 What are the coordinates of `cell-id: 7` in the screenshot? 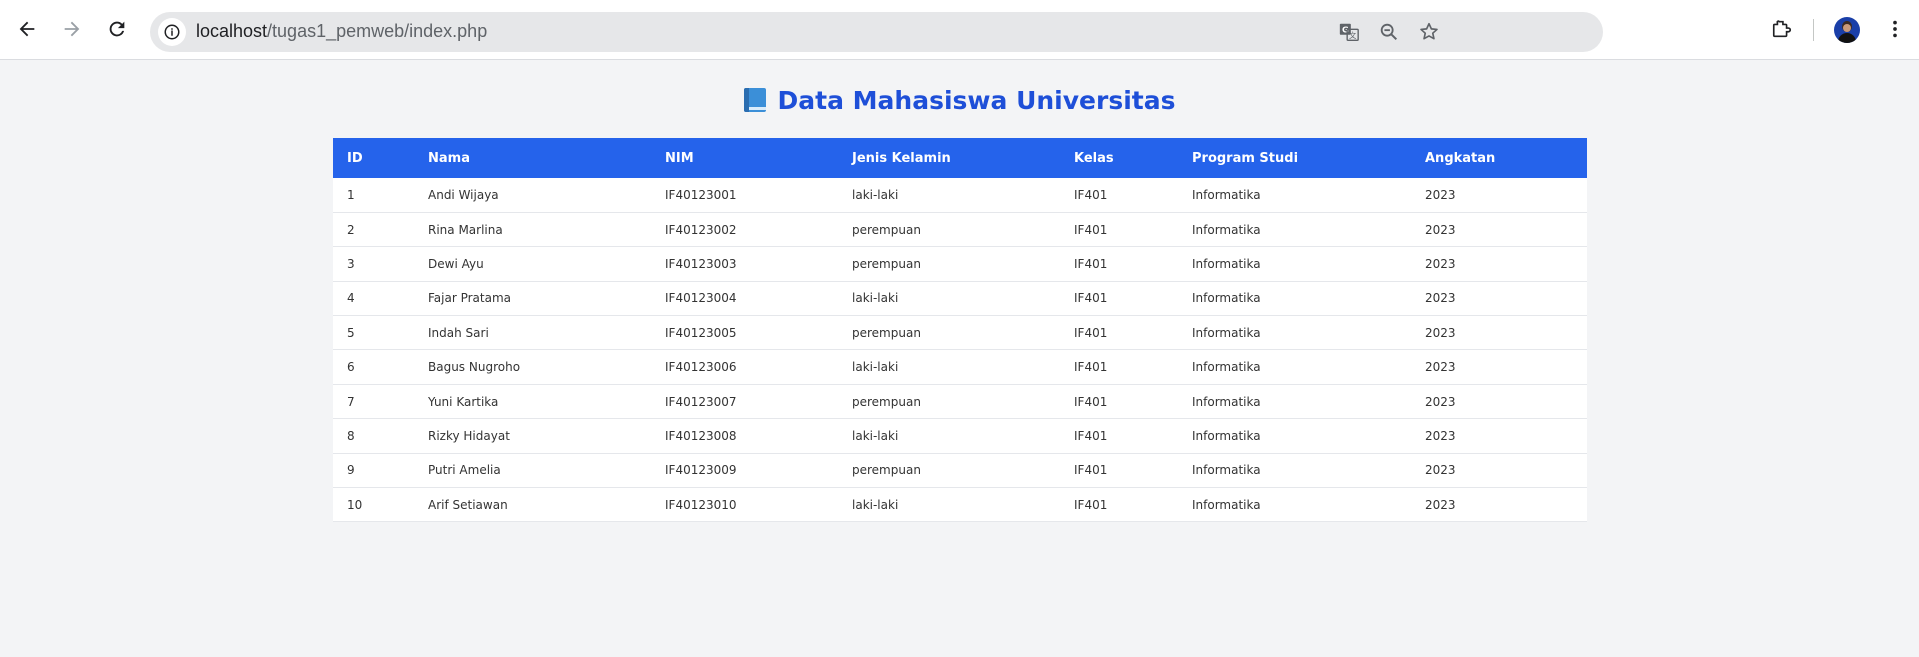 It's located at (373, 402).